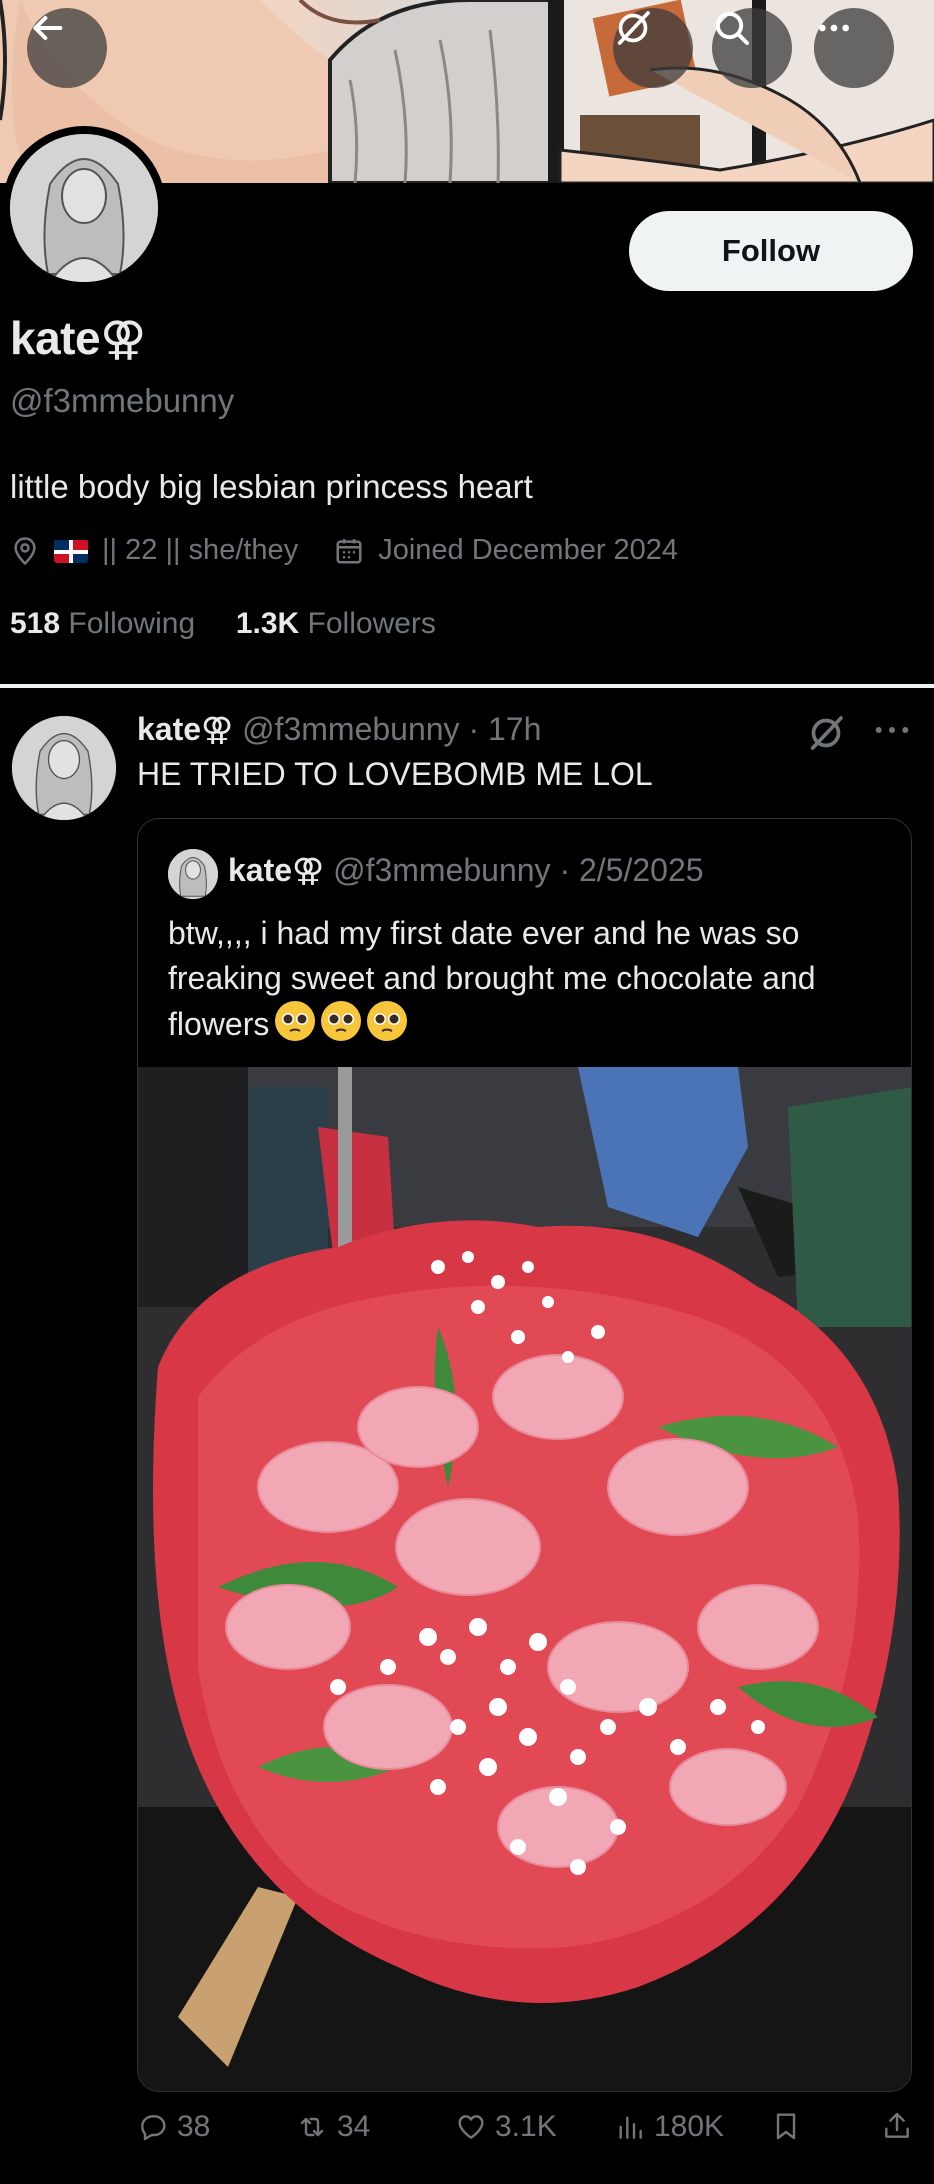 The height and width of the screenshot is (2184, 934). What do you see at coordinates (653, 48) in the screenshot?
I see `grok-button` at bounding box center [653, 48].